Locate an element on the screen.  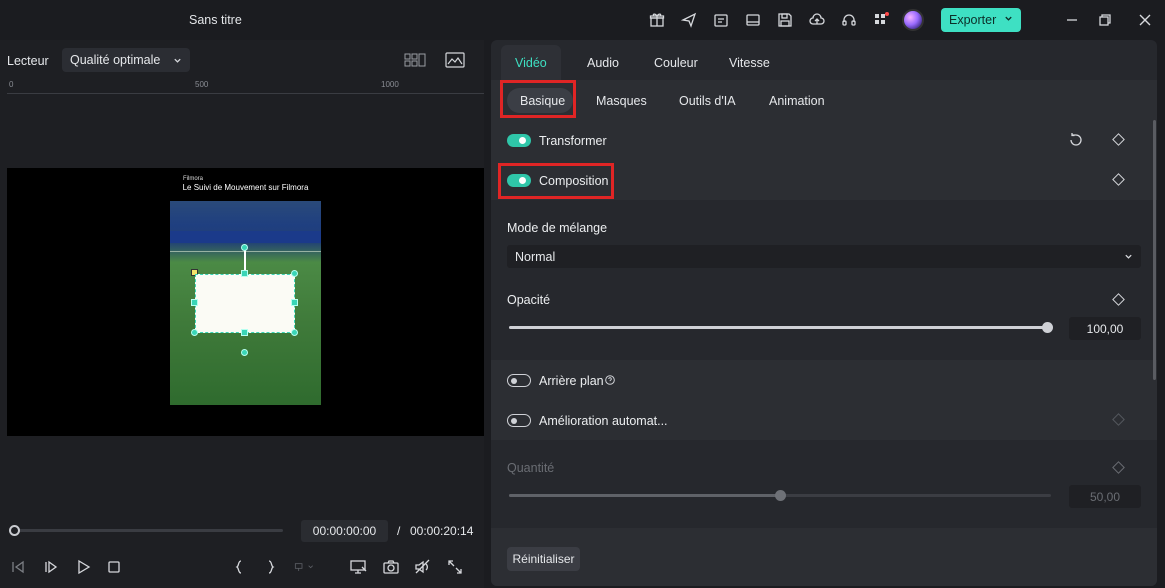
insert-icon is located at coordinates (304, 567).